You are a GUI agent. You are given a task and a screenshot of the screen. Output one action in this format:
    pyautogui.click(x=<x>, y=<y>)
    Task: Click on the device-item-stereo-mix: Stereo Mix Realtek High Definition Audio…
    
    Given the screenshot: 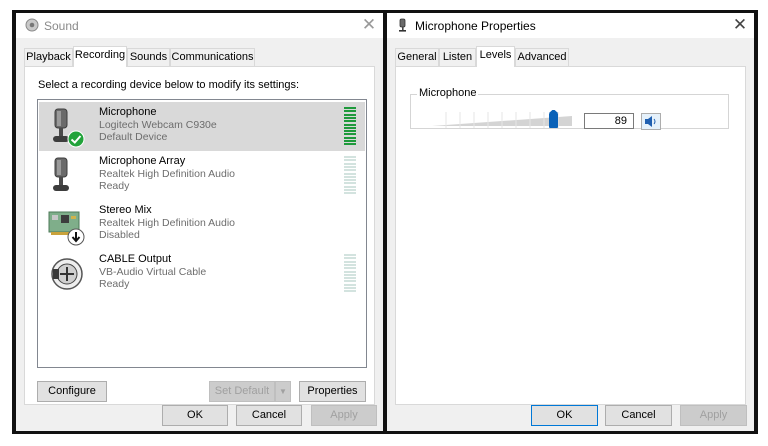 What is the action you would take?
    pyautogui.click(x=202, y=224)
    